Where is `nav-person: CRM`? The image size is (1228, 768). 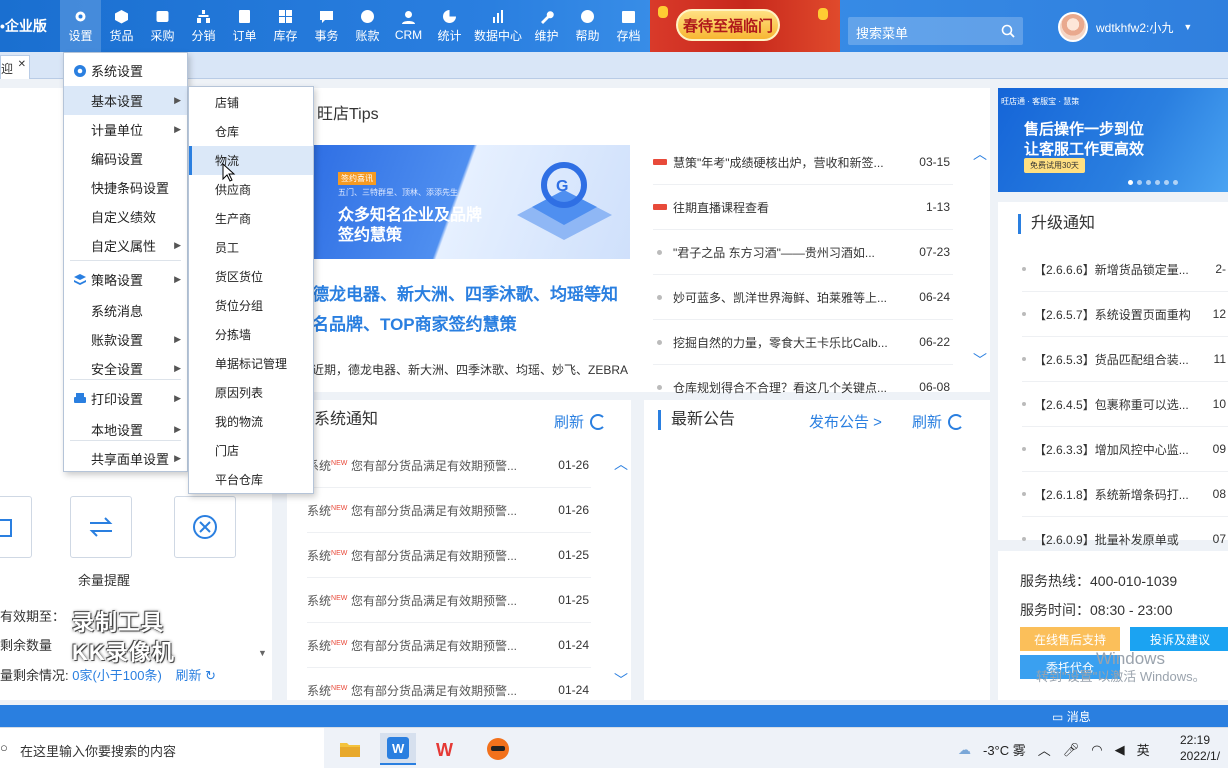
nav-person: CRM is located at coordinates (408, 26).